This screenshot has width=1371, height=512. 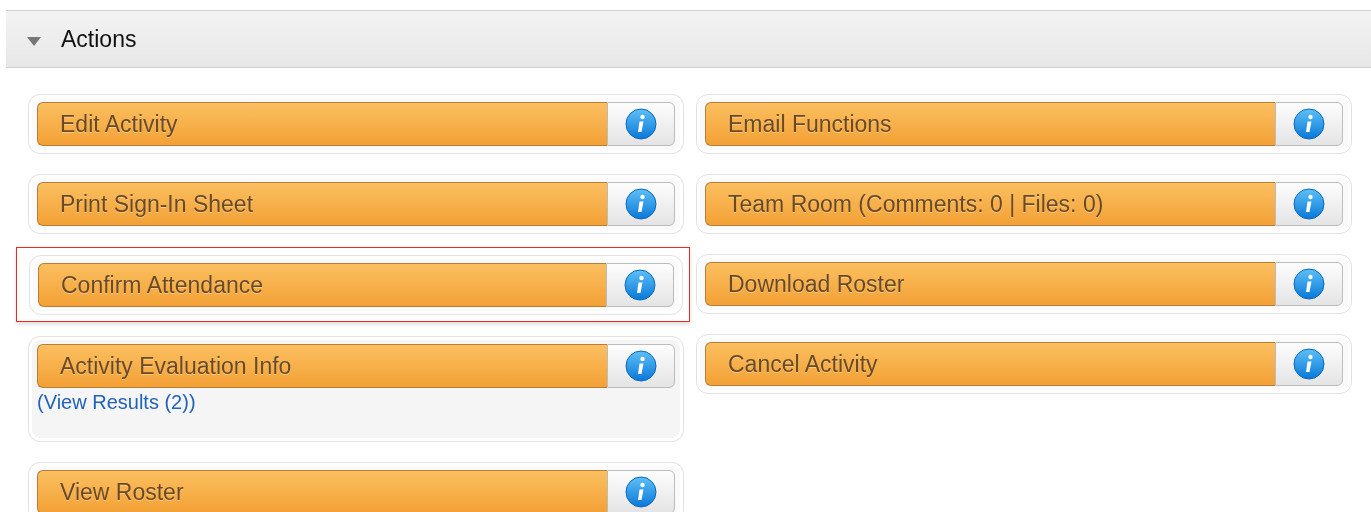 I want to click on action-button: Activity Evaluation Info, so click(x=322, y=366).